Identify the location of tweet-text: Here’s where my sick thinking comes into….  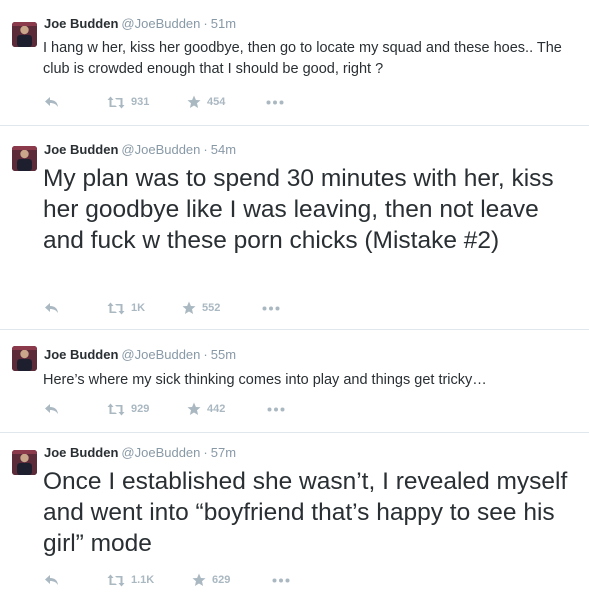
(265, 380).